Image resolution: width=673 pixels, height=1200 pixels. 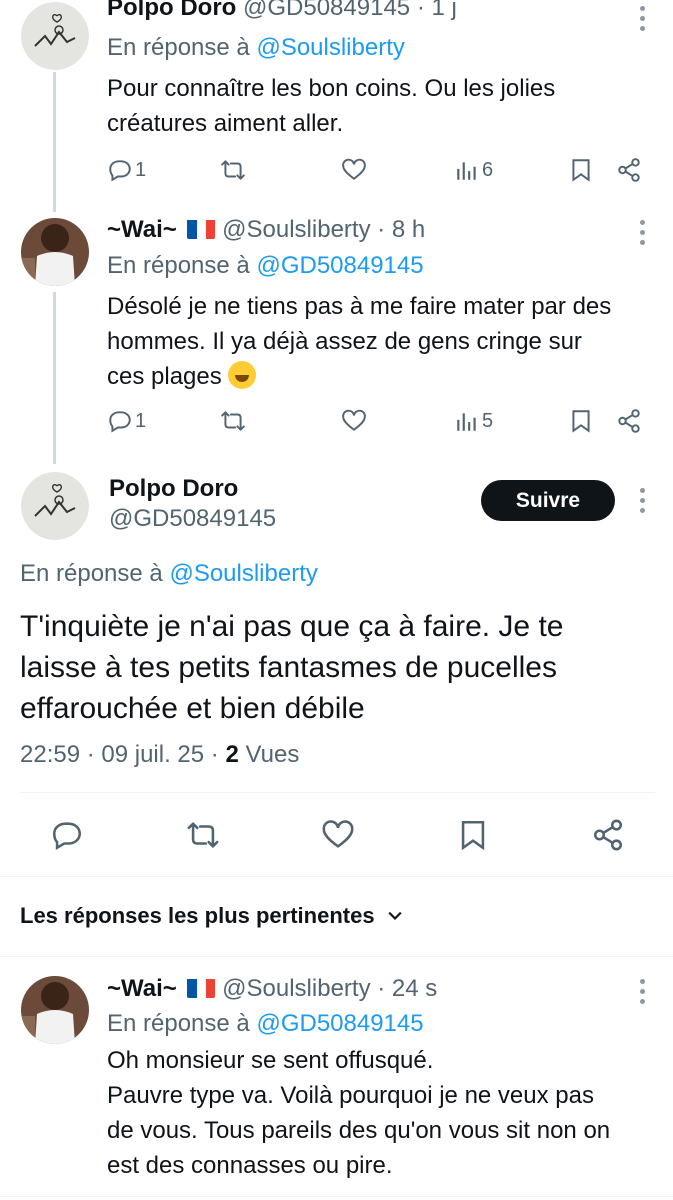 I want to click on views-button: 5, so click(x=473, y=421).